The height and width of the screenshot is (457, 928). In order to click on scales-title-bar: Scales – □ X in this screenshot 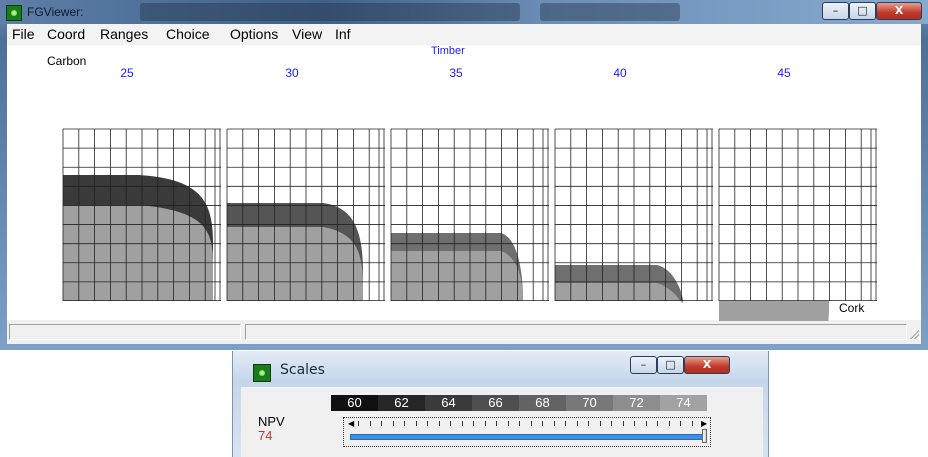, I will do `click(500, 369)`.